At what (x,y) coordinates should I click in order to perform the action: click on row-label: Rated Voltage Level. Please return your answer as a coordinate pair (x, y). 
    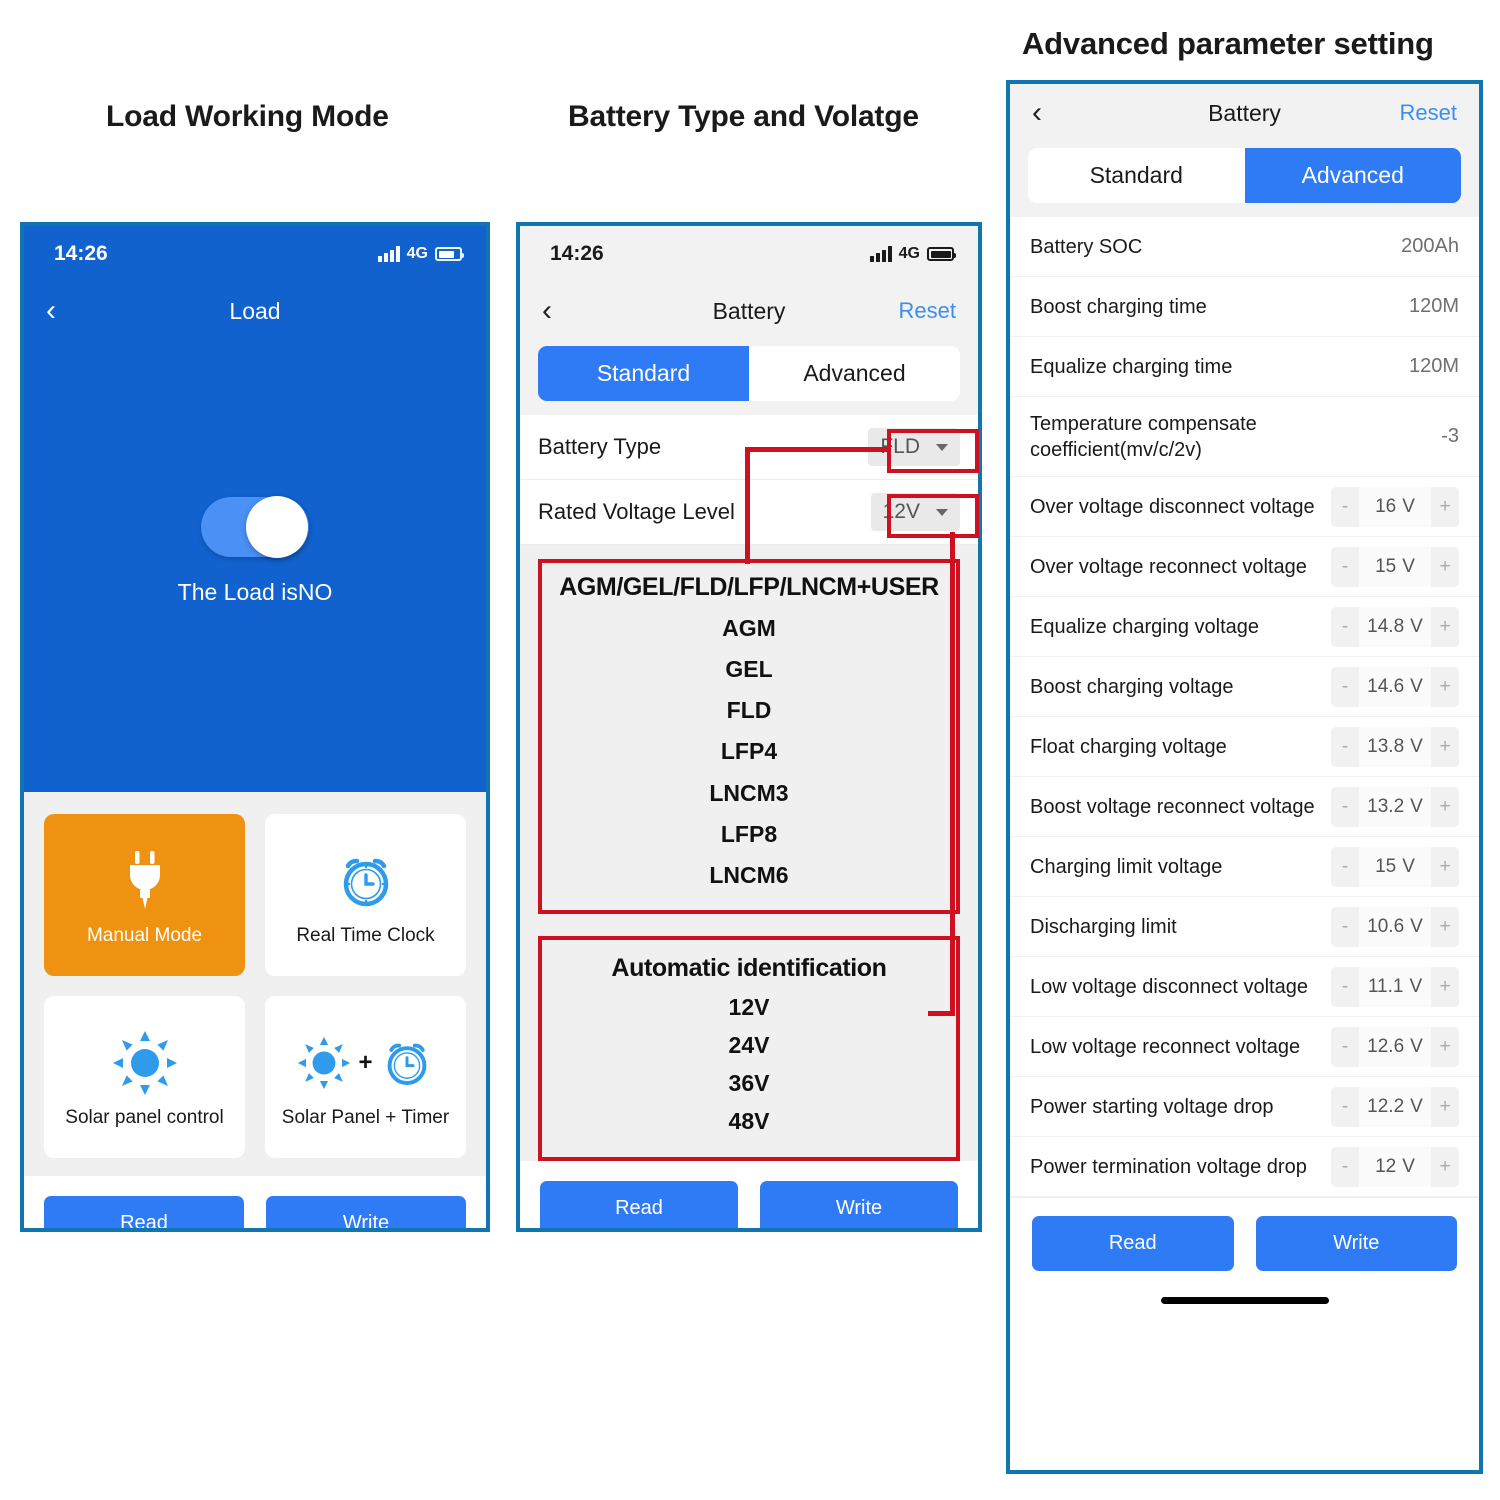
    Looking at the image, I should click on (636, 511).